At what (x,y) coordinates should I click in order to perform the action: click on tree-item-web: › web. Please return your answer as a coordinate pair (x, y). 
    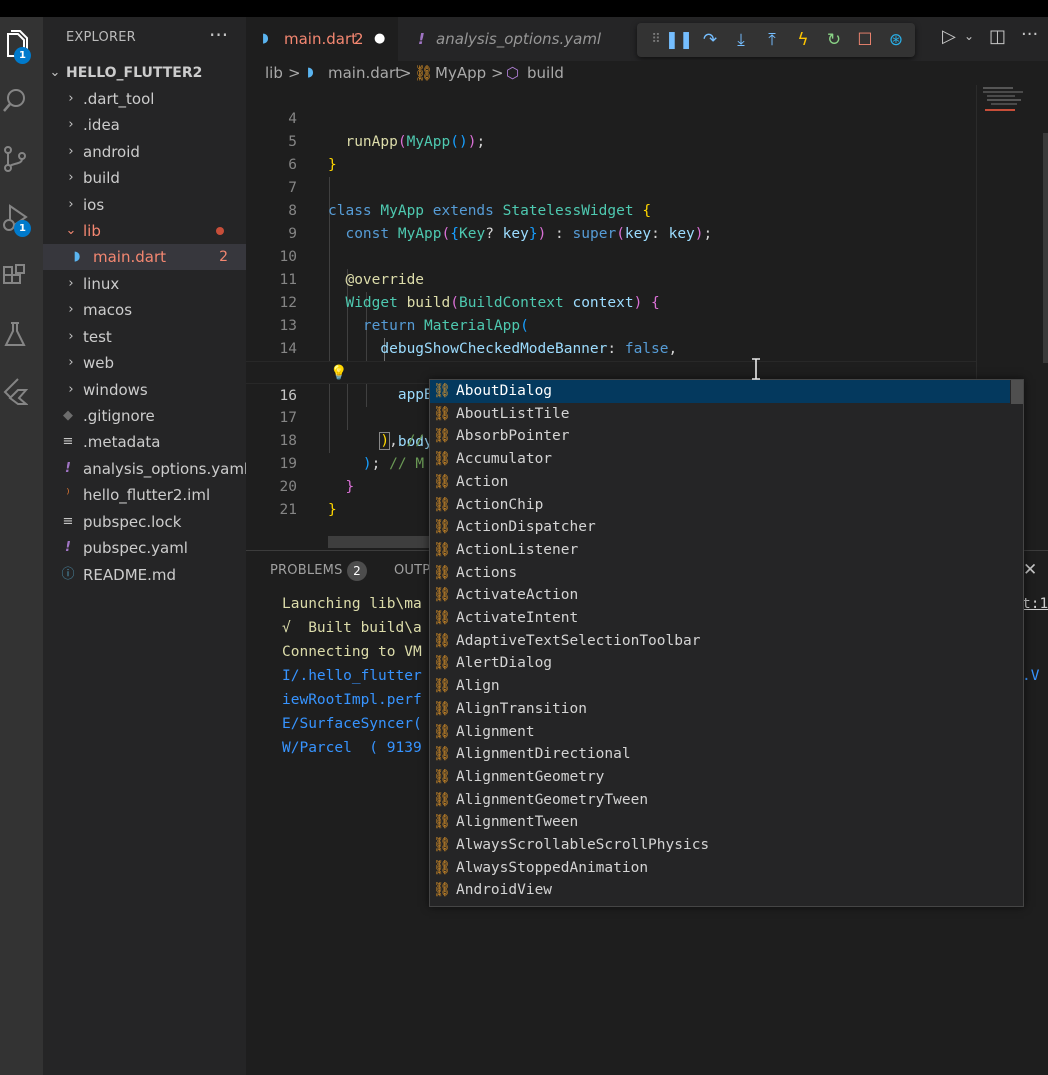
    Looking at the image, I should click on (144, 363).